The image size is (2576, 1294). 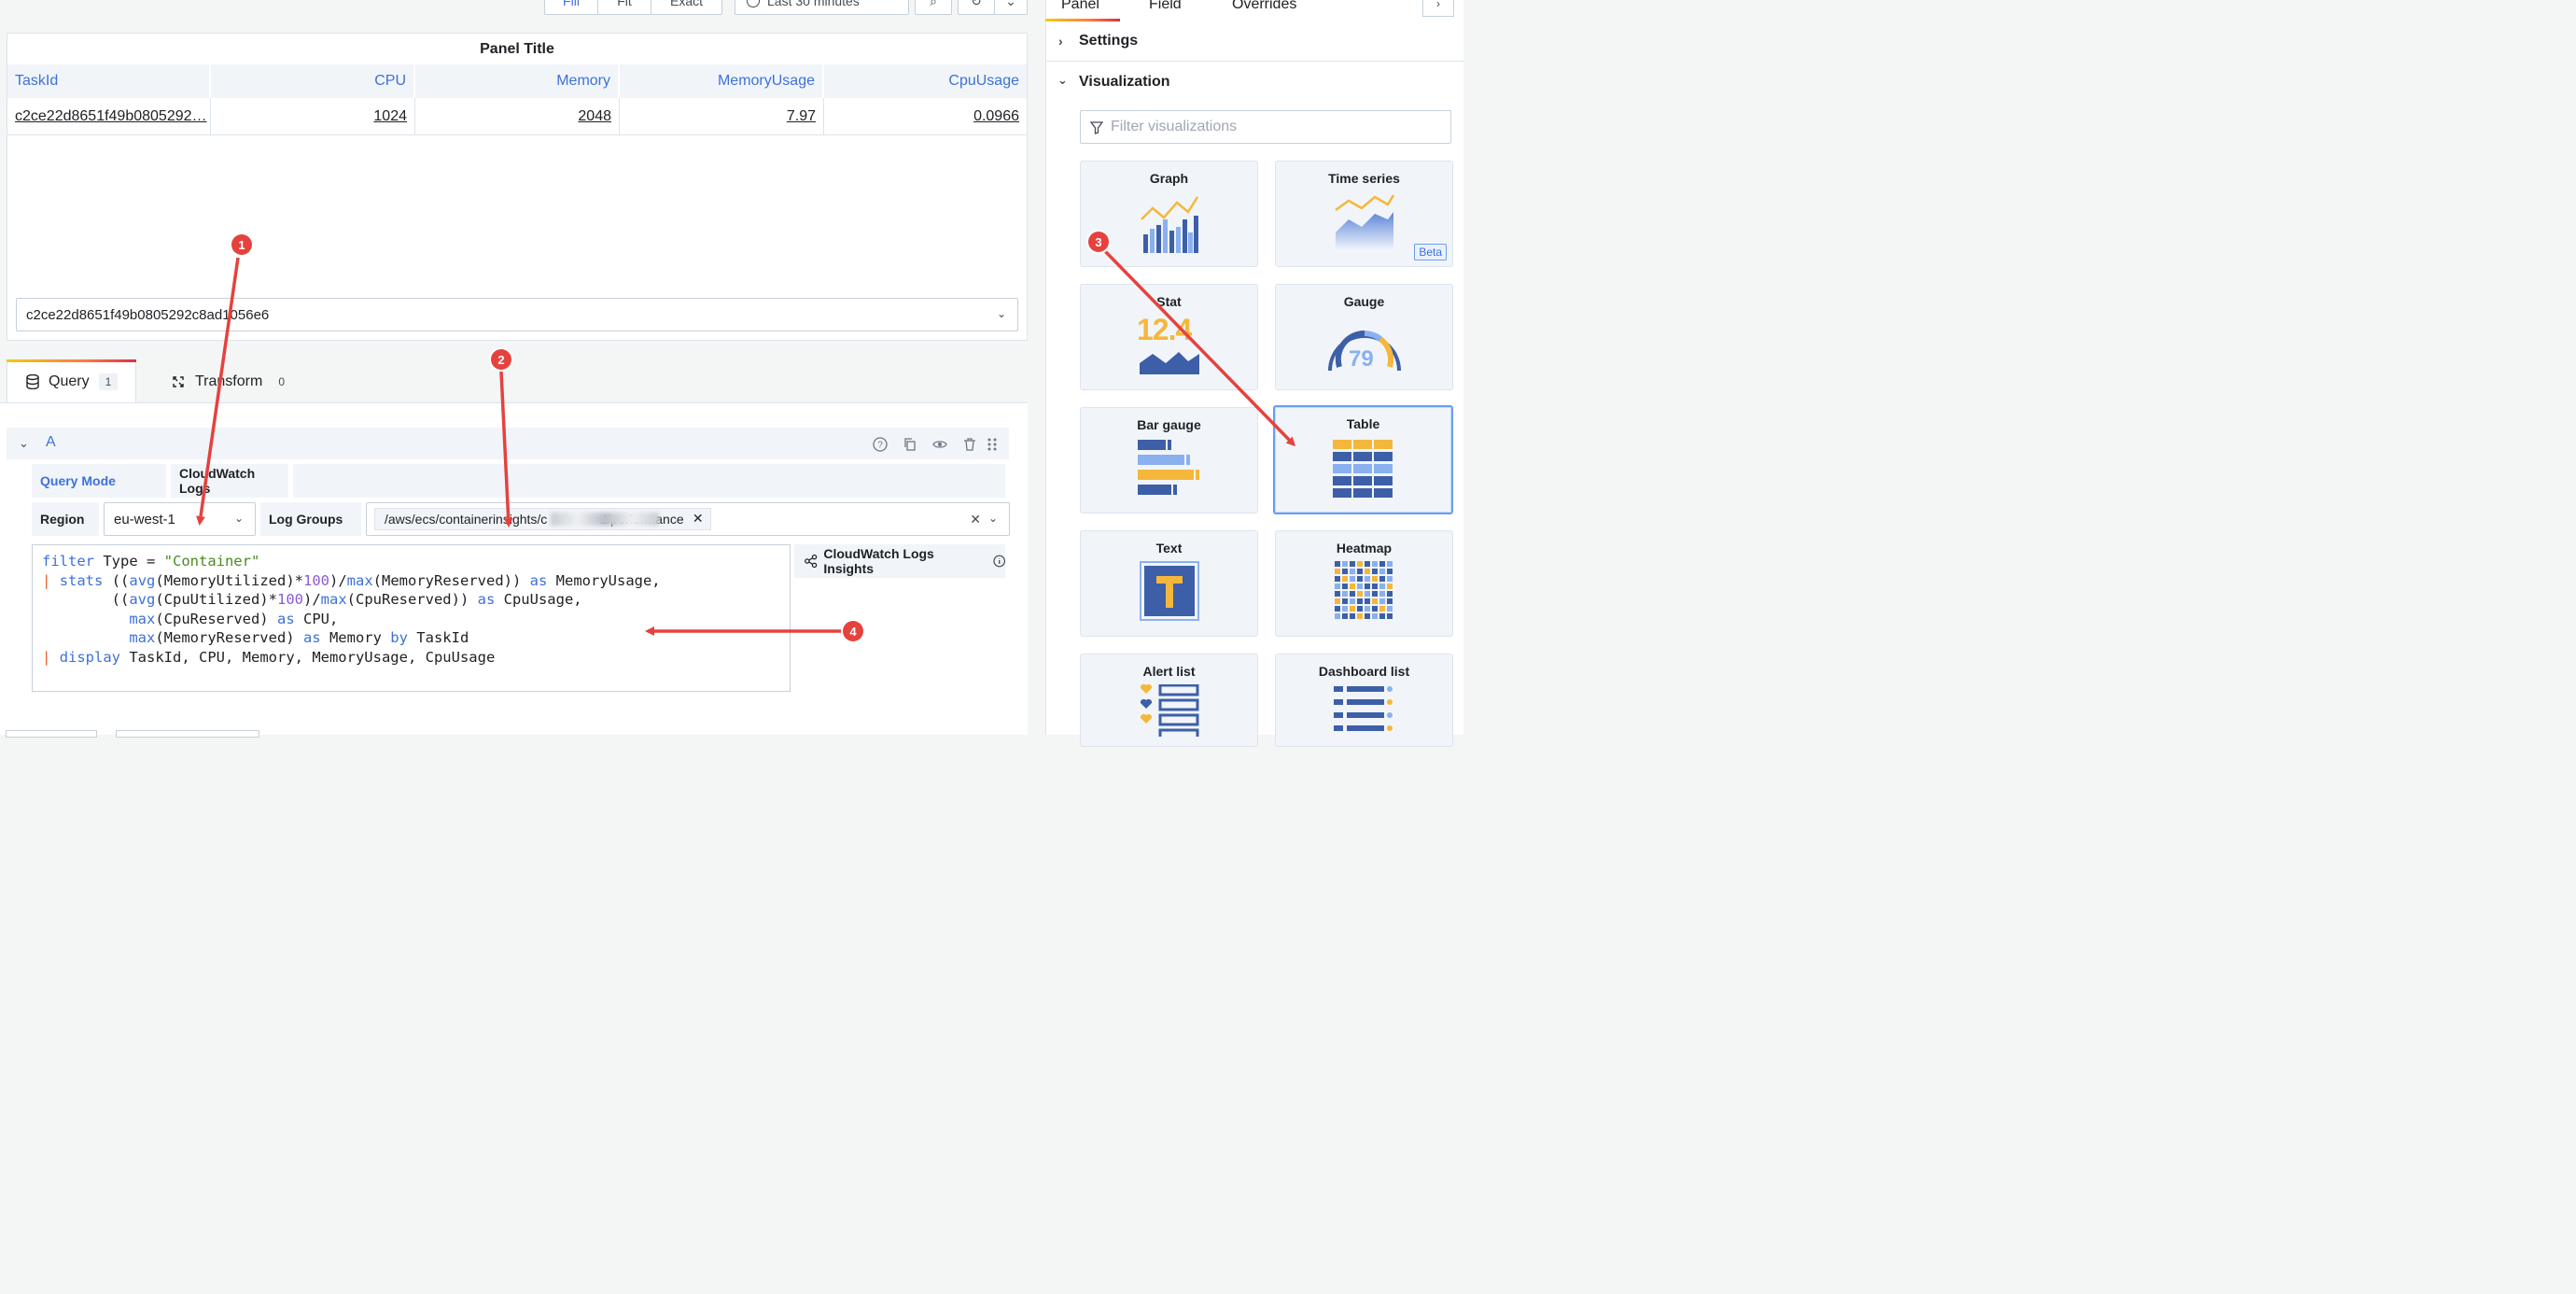 What do you see at coordinates (686, 7) in the screenshot?
I see `exact-button: Exact` at bounding box center [686, 7].